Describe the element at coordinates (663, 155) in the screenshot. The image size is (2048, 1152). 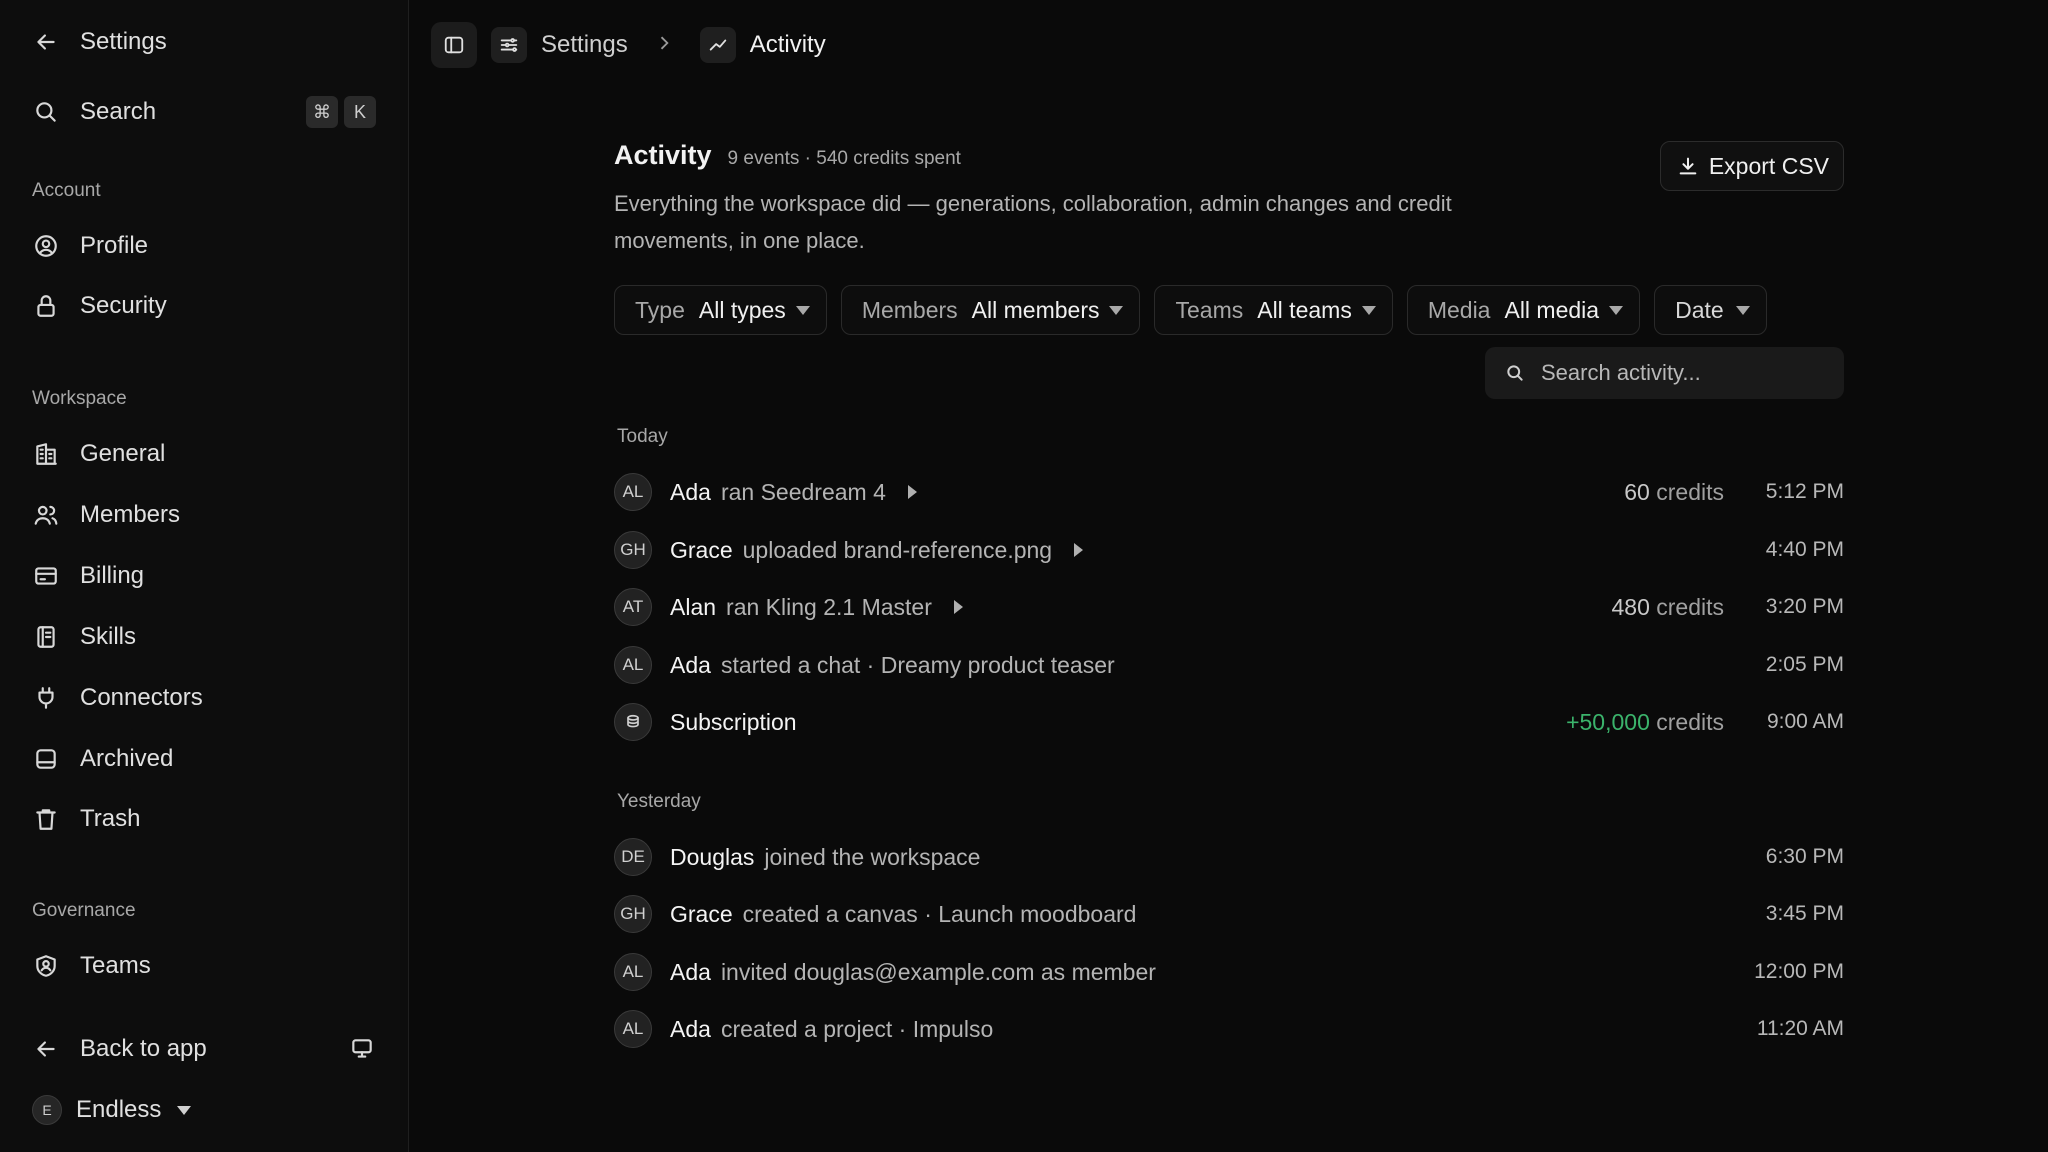
I see `page-title: Activity` at that location.